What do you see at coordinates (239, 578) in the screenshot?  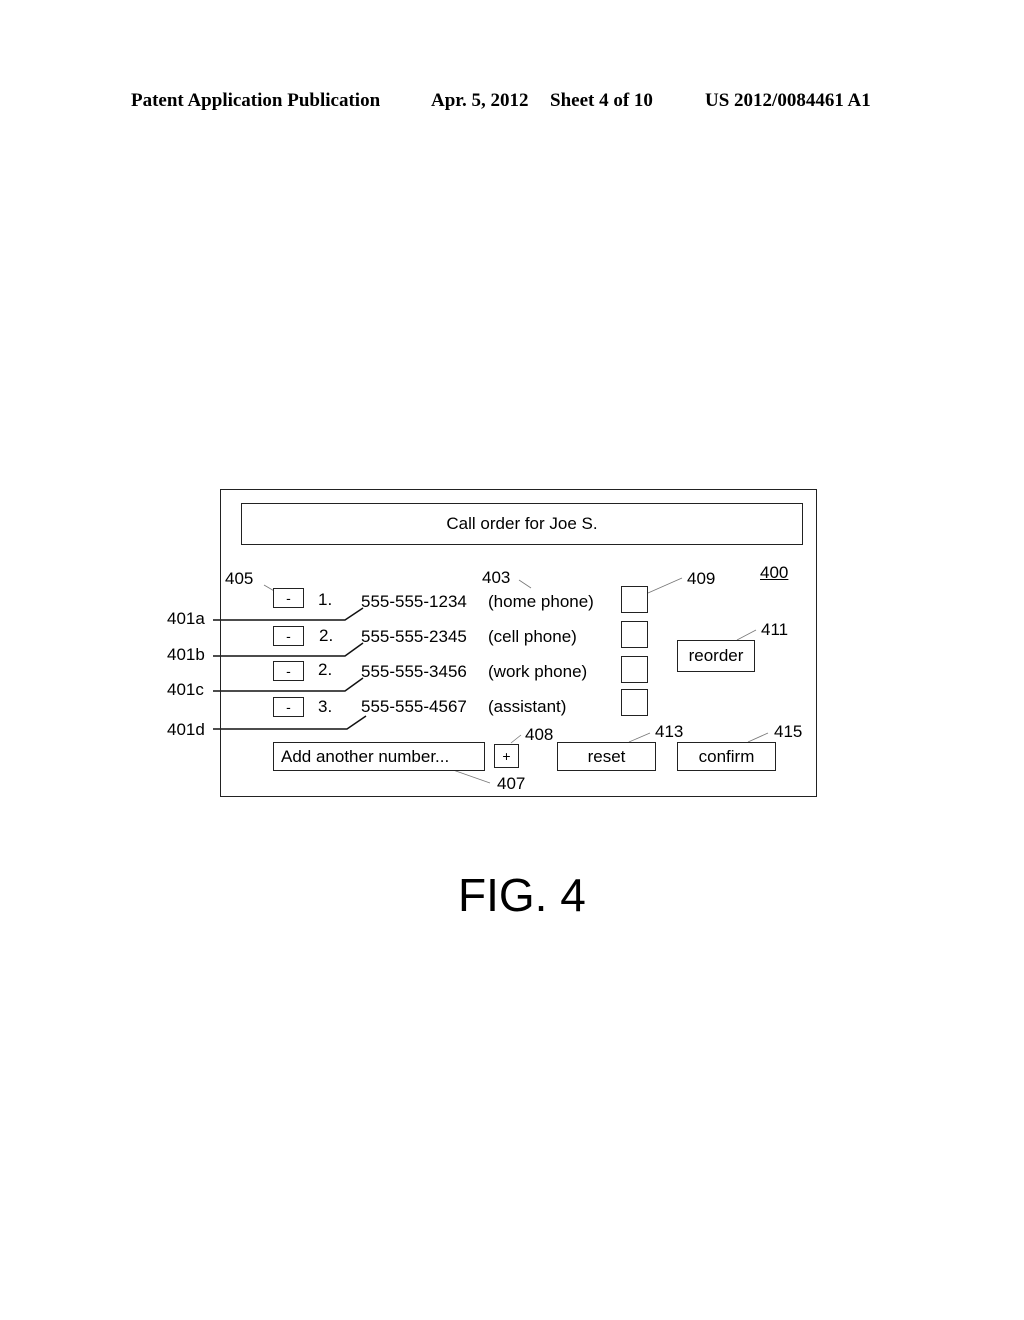 I see `ref-405: 405` at bounding box center [239, 578].